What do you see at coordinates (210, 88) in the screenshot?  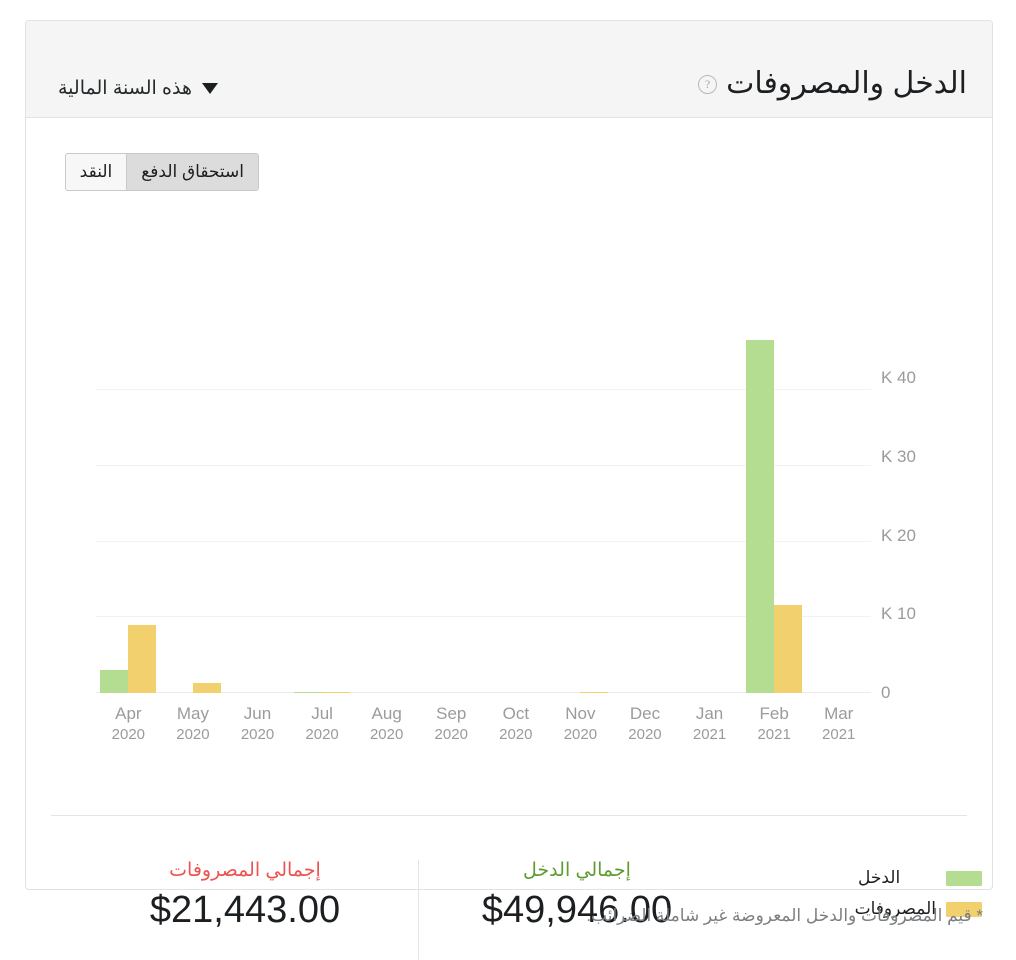 I see `chevron-down-icon` at bounding box center [210, 88].